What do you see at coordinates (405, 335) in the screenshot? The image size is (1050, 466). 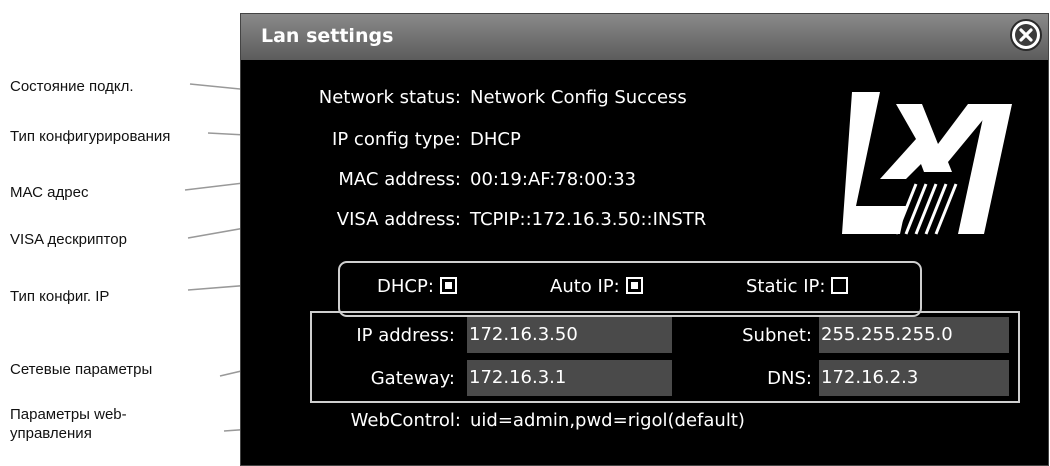 I see `ip-address-label: IP address:` at bounding box center [405, 335].